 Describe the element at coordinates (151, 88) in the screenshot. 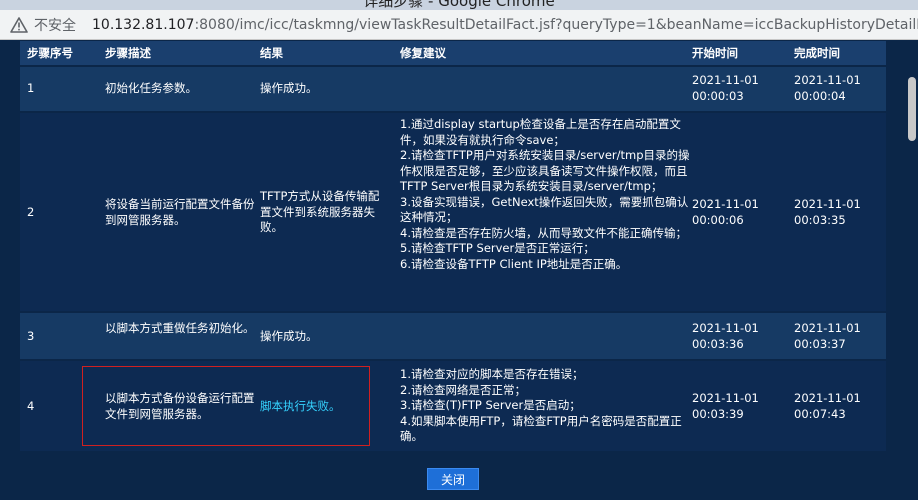

I see `step-description: 初始化任务参数。` at that location.